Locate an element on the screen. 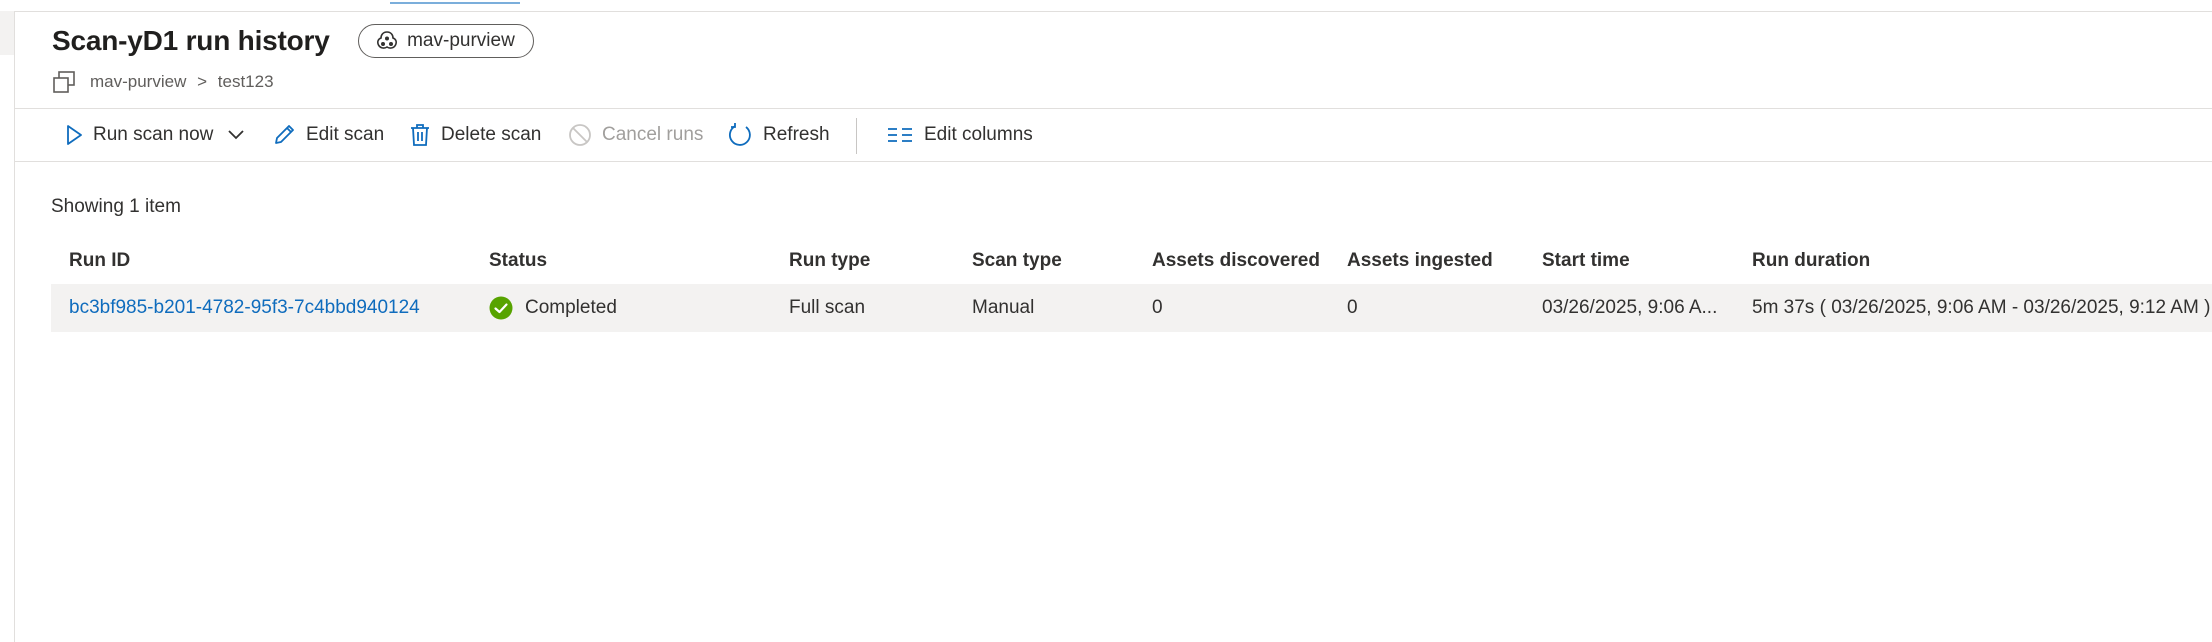 Image resolution: width=2212 pixels, height=642 pixels. delete-scan-label: Delete scan is located at coordinates (491, 134).